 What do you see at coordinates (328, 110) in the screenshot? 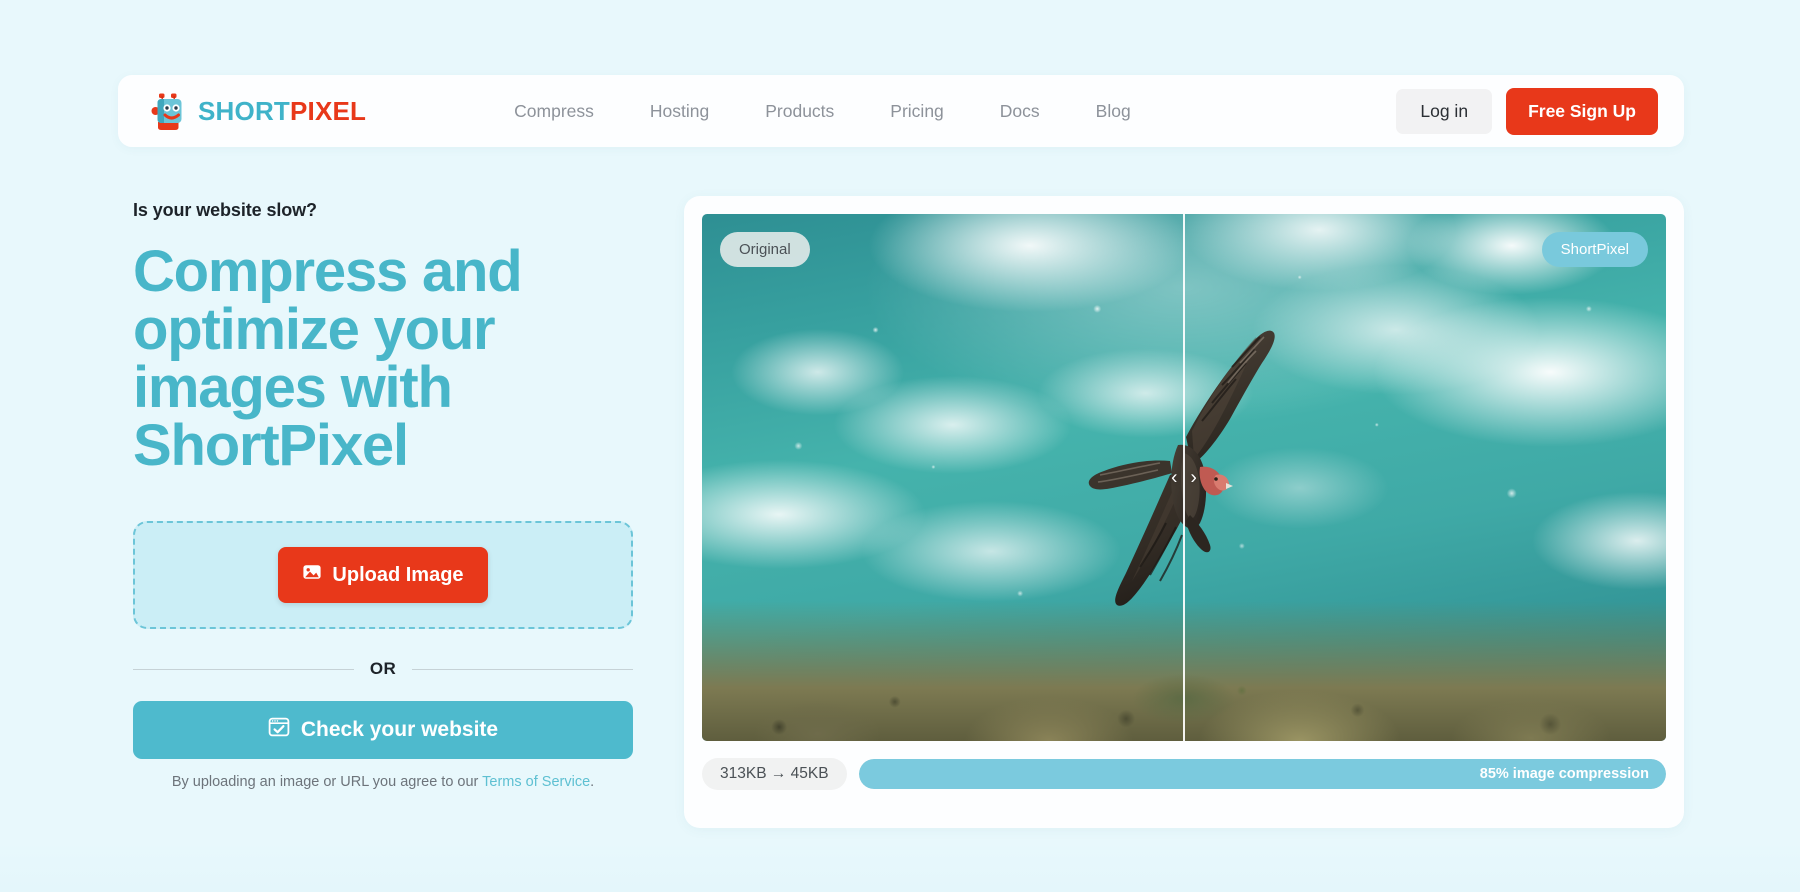
I see `logo-text-pixel: PIXEL` at bounding box center [328, 110].